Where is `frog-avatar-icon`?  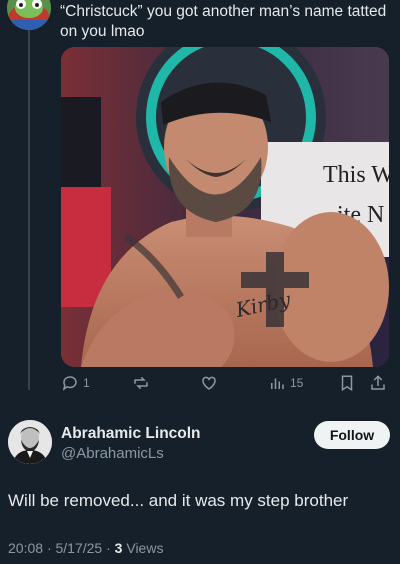
frog-avatar-icon is located at coordinates (29, 15).